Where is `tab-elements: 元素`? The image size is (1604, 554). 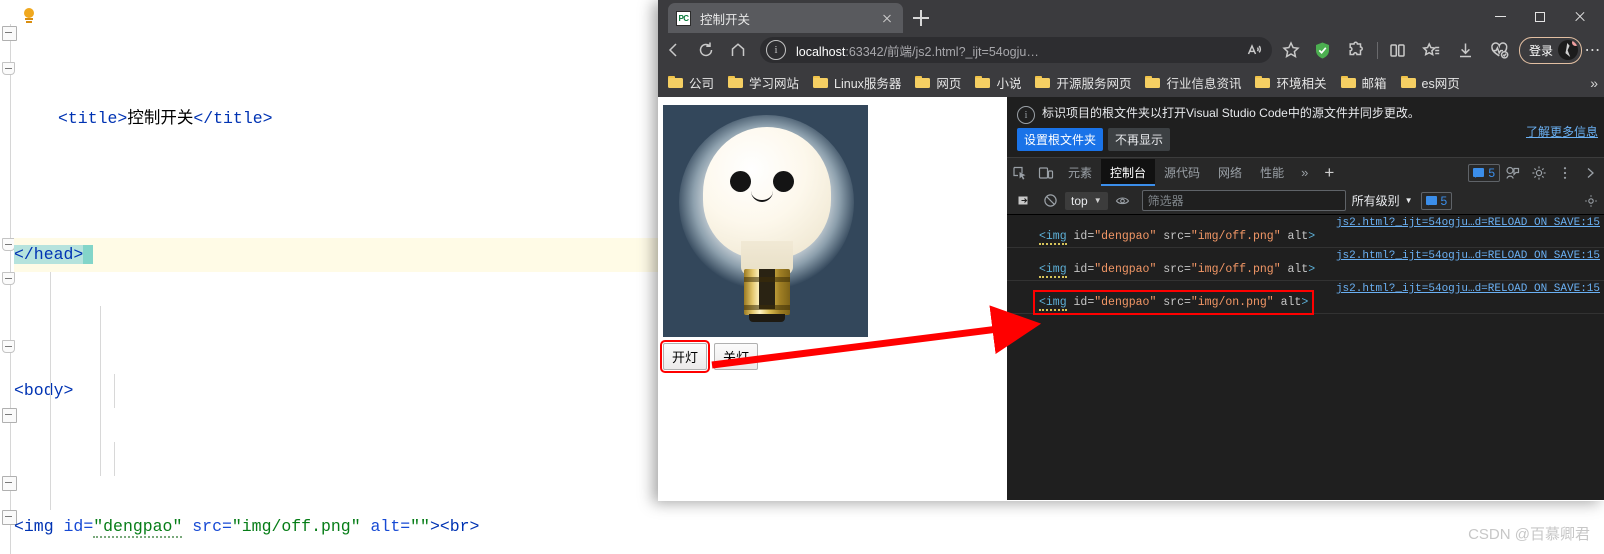
tab-elements: 元素 is located at coordinates (1080, 172).